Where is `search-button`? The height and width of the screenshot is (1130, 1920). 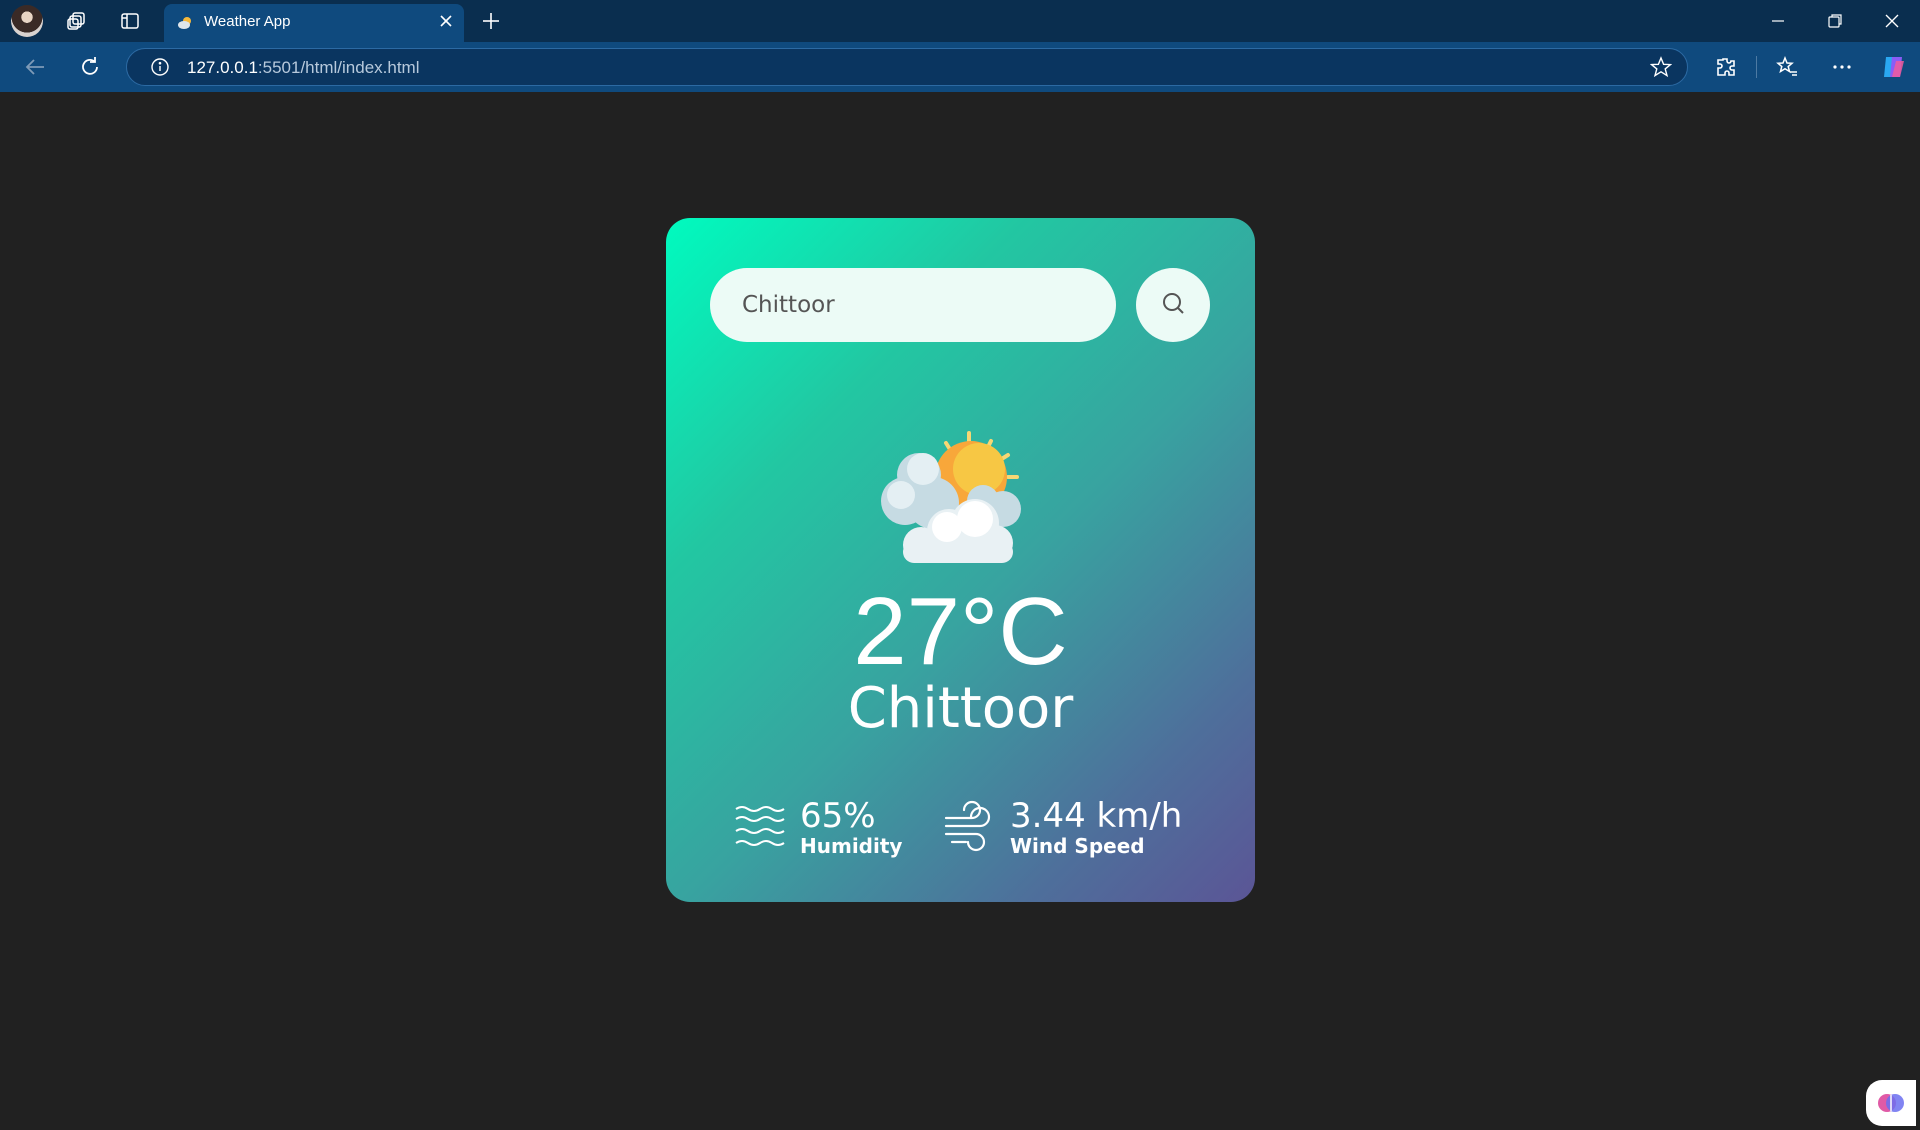 search-button is located at coordinates (1173, 305).